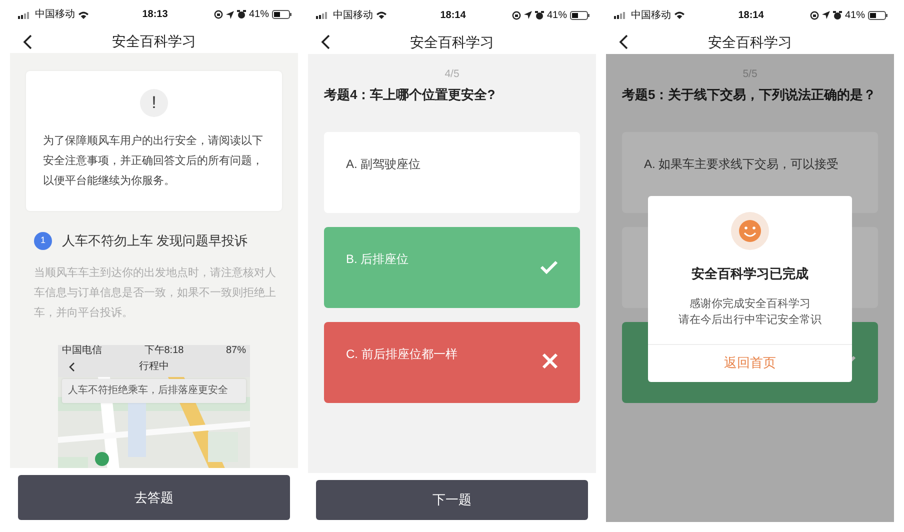  I want to click on carrier-name: 中国电信, so click(82, 350).